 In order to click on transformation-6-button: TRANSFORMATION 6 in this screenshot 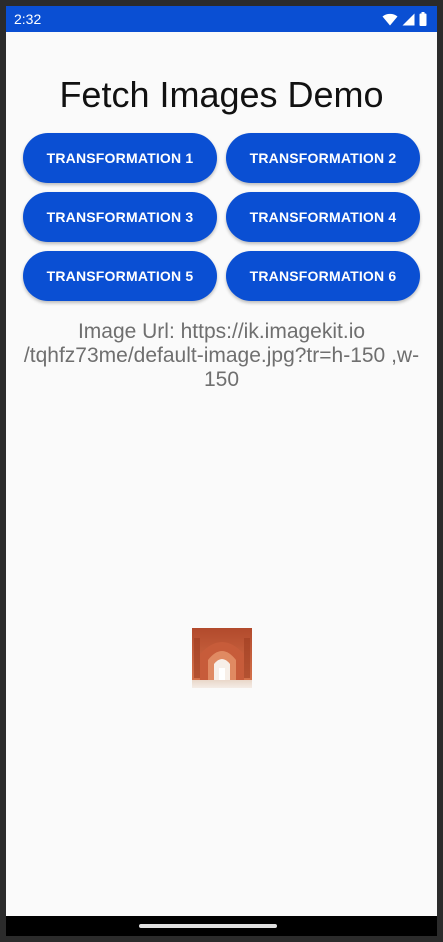, I will do `click(323, 276)`.